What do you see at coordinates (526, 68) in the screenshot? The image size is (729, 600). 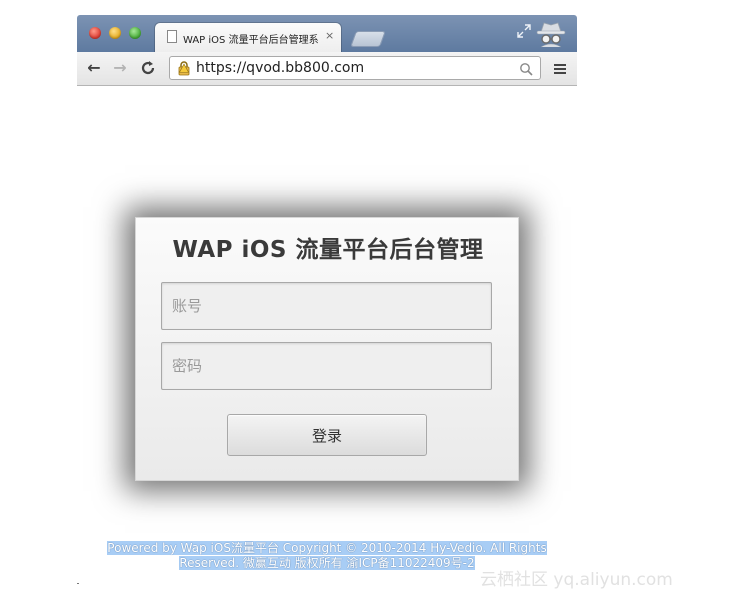 I see `search-icon` at bounding box center [526, 68].